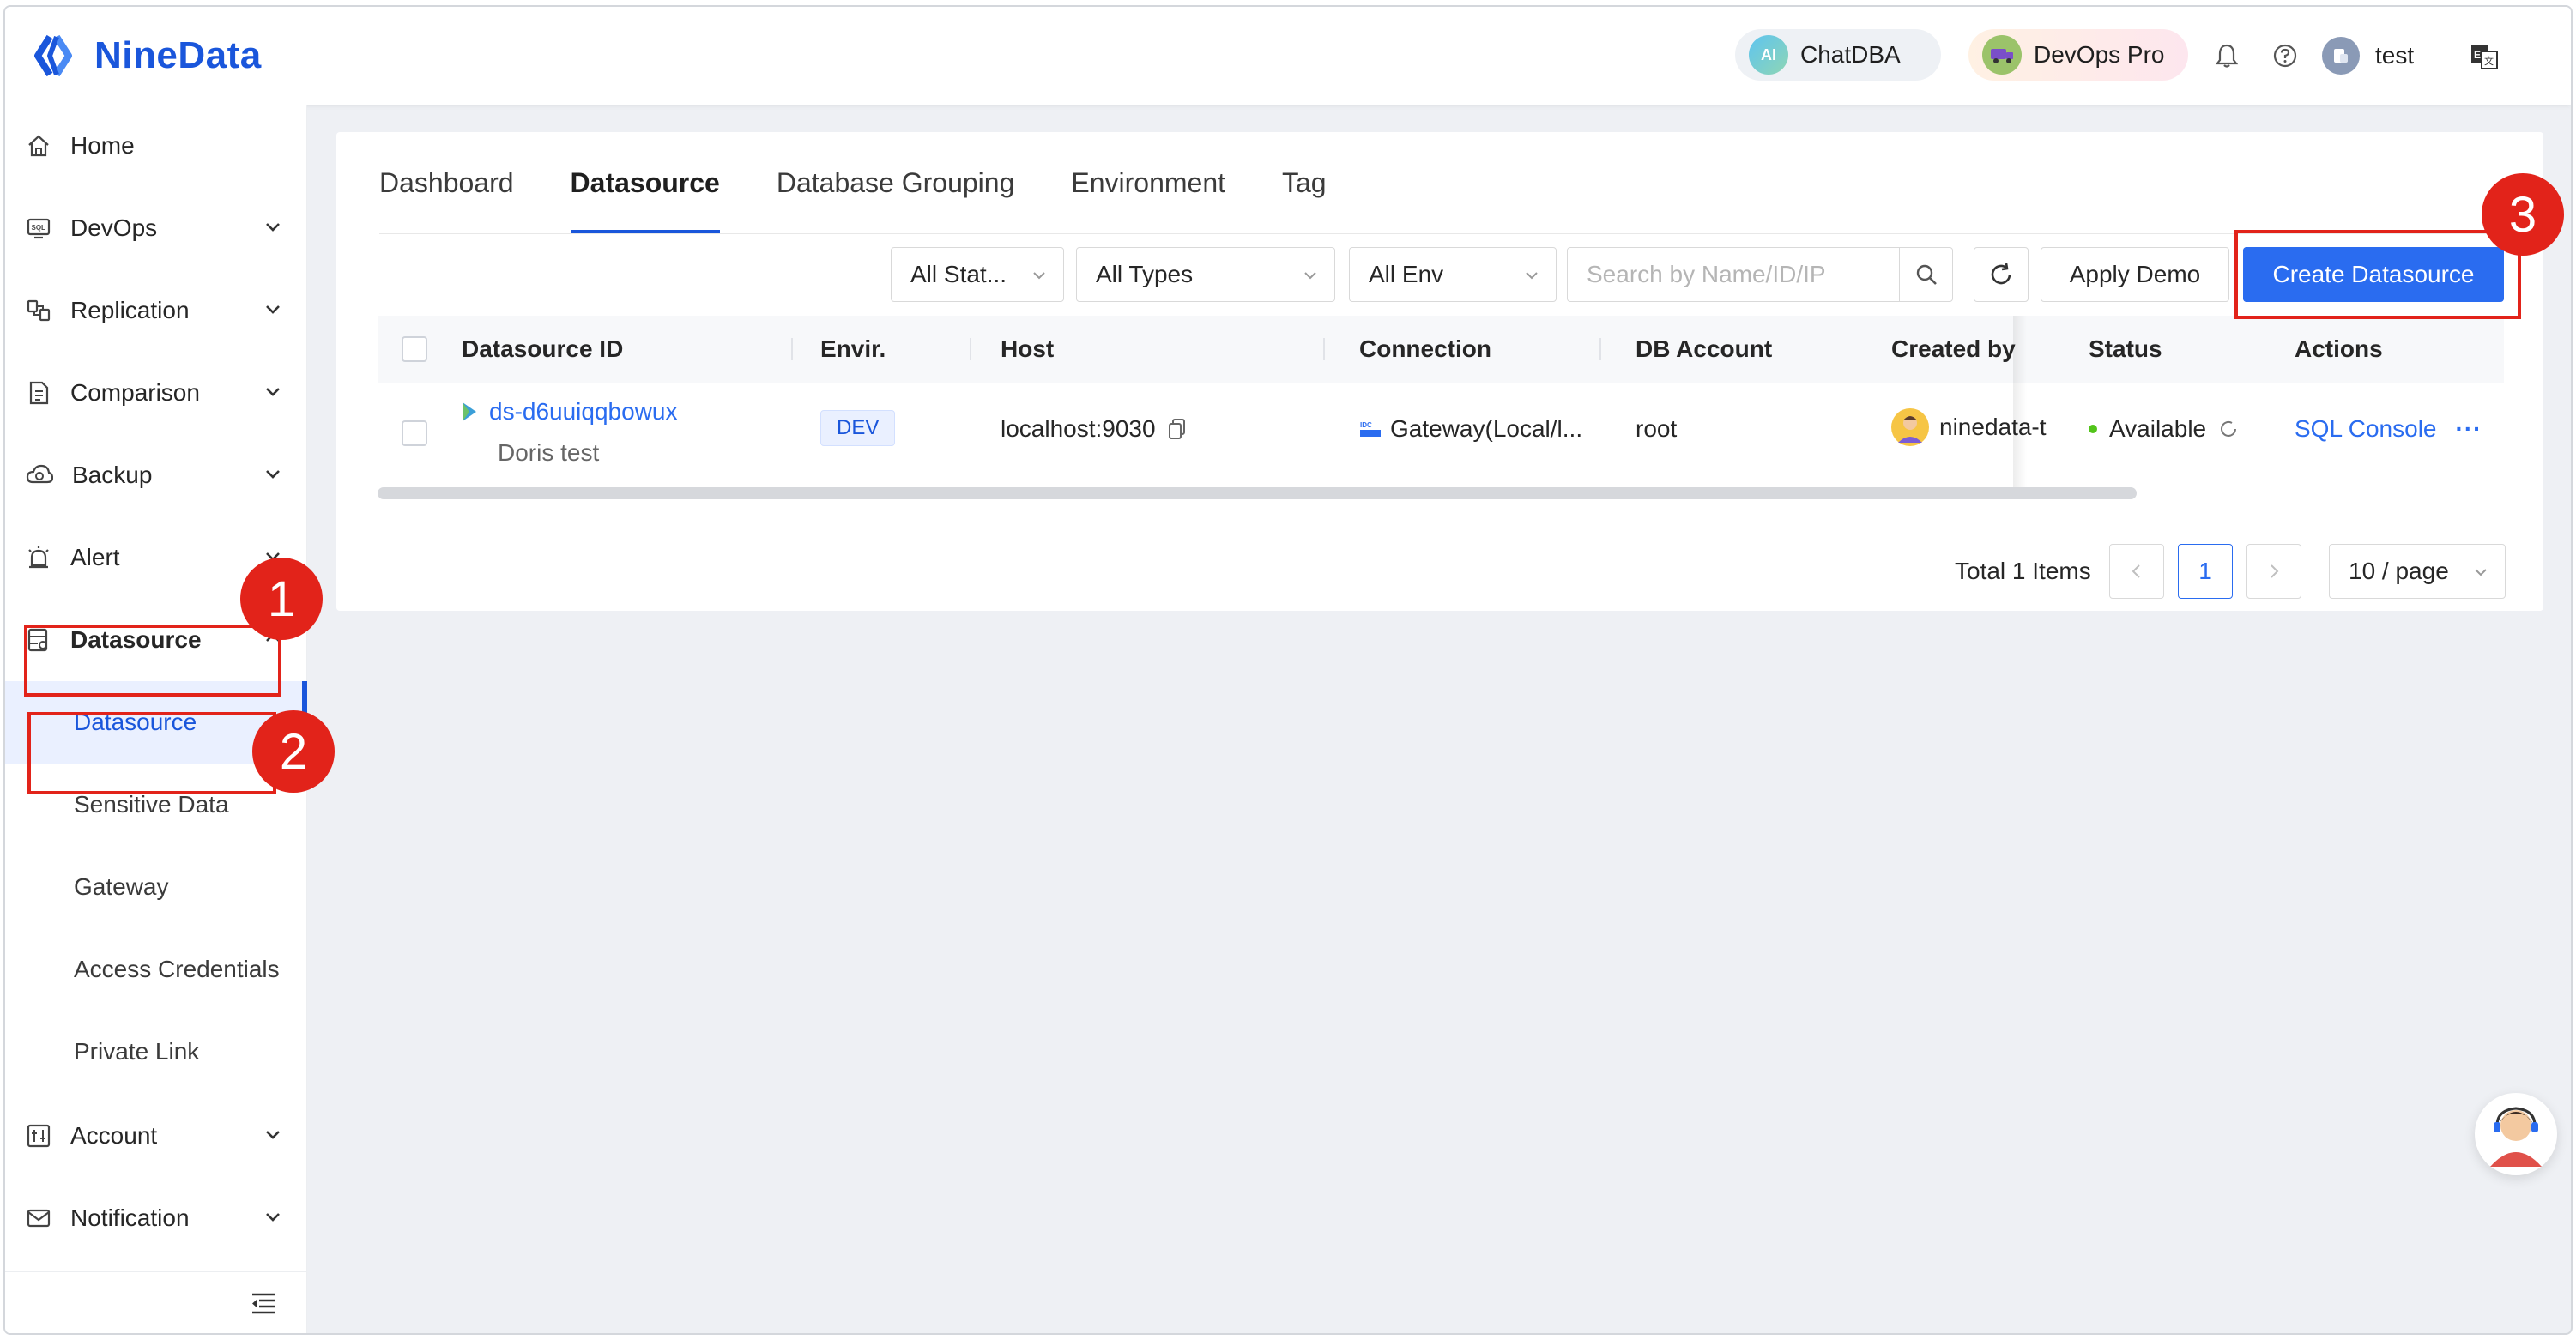  Describe the element at coordinates (151, 805) in the screenshot. I see `sidebar-subitem-label: Sensitive Data` at that location.